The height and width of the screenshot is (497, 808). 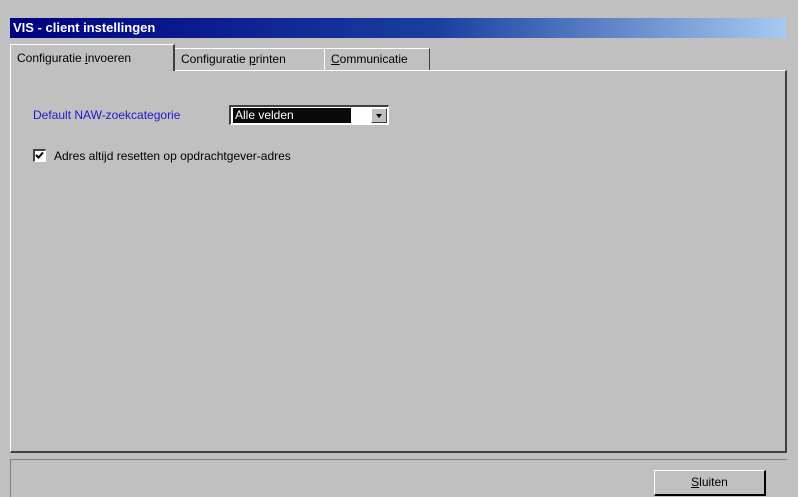 I want to click on close-button-key: S, so click(x=695, y=482).